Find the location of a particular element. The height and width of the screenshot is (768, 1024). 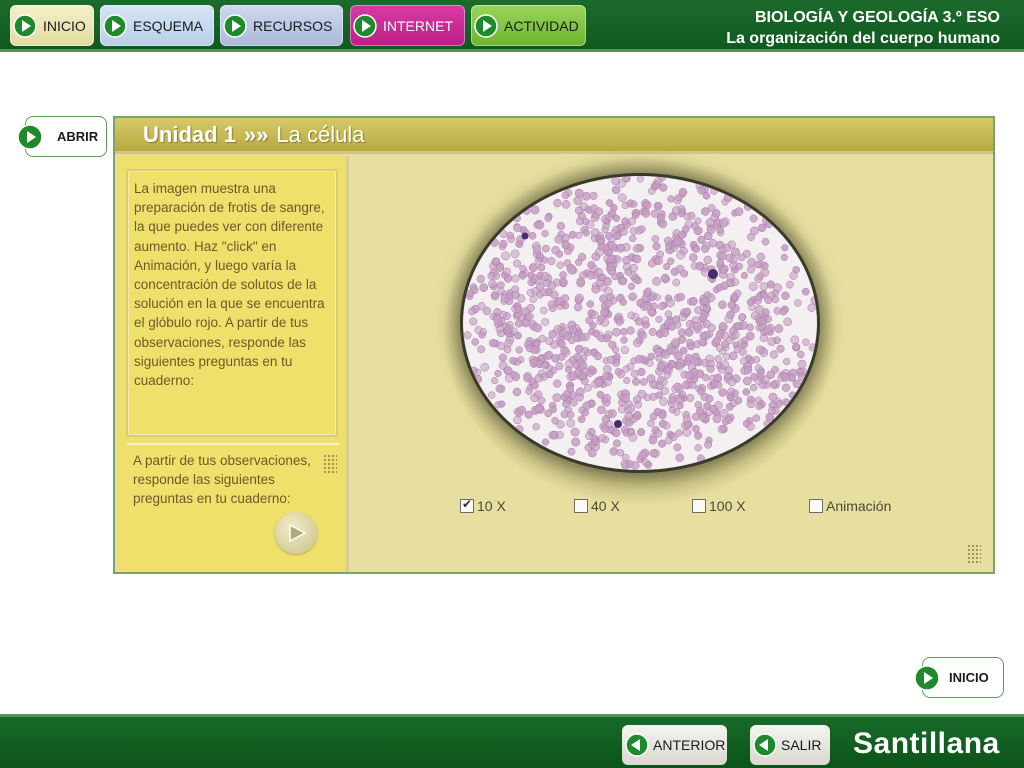

option-label-100x: 100 X is located at coordinates (727, 506).